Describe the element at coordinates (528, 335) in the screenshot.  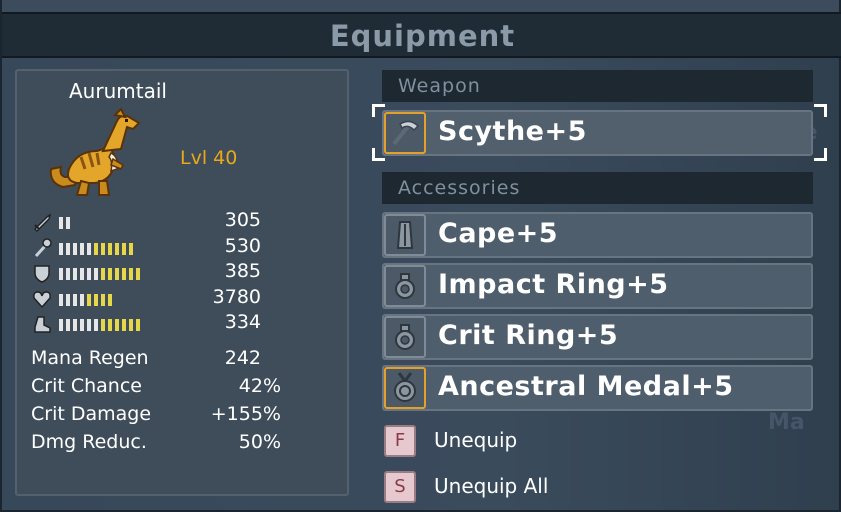
I see `accessory-name: Crit Ring+5` at that location.